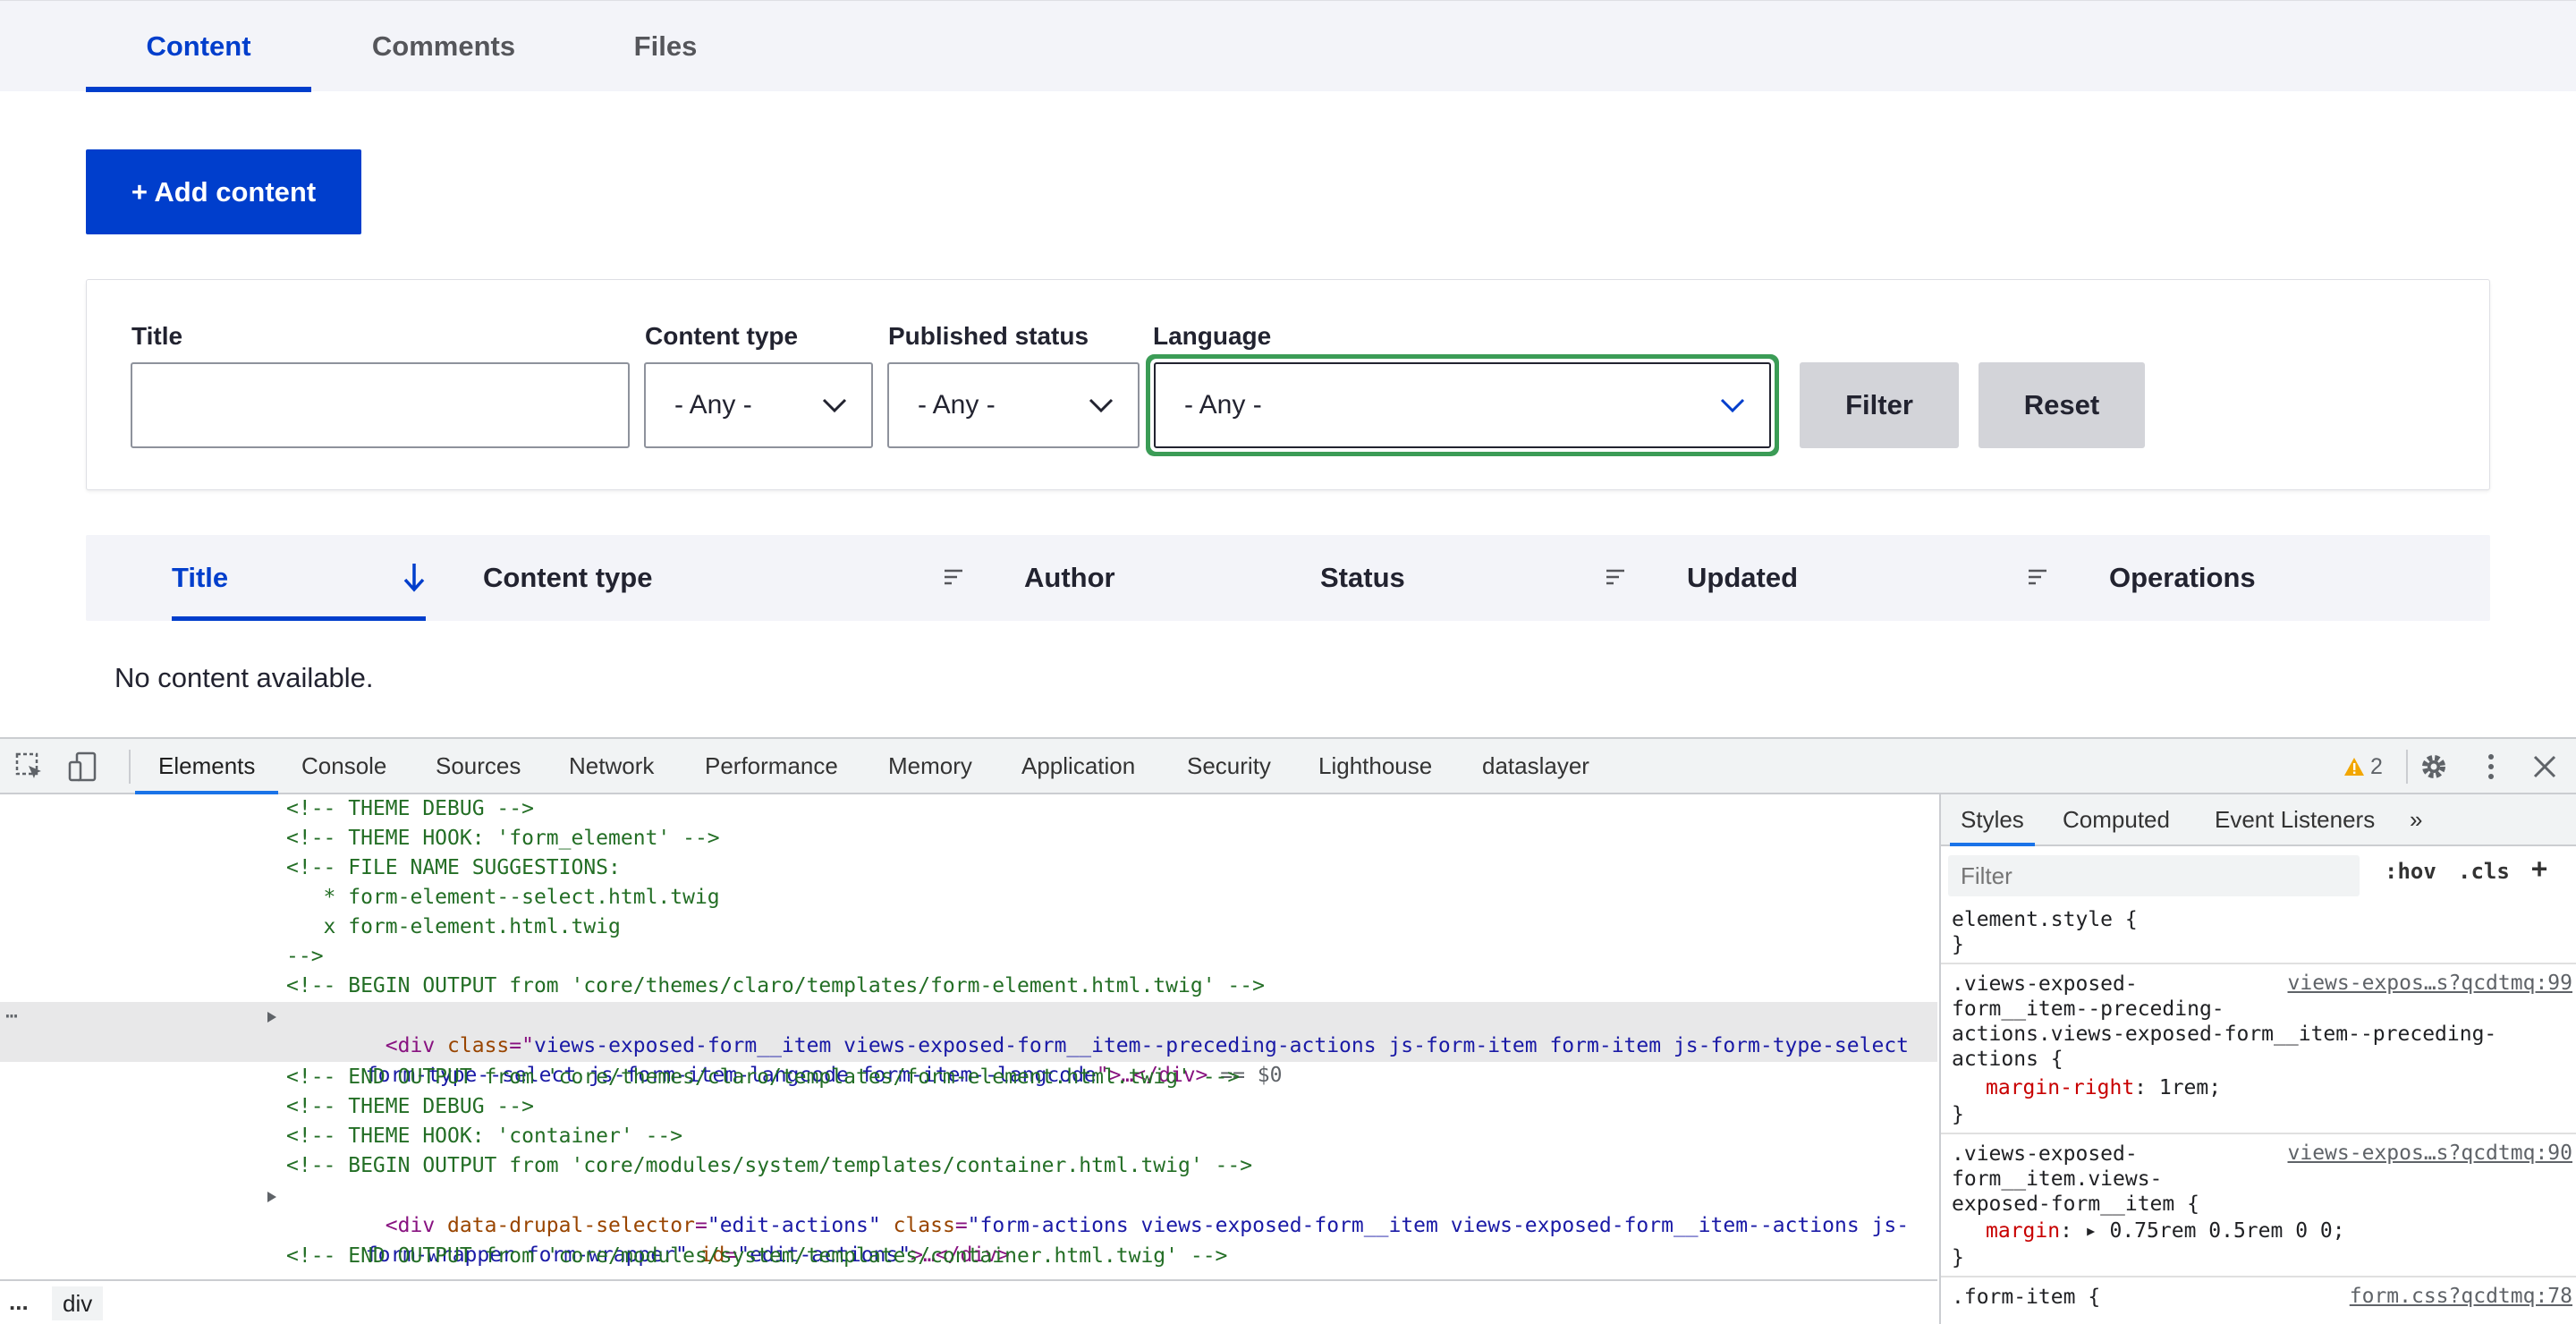 The image size is (2576, 1324). I want to click on devtools-tab-security: Security, so click(1229, 766).